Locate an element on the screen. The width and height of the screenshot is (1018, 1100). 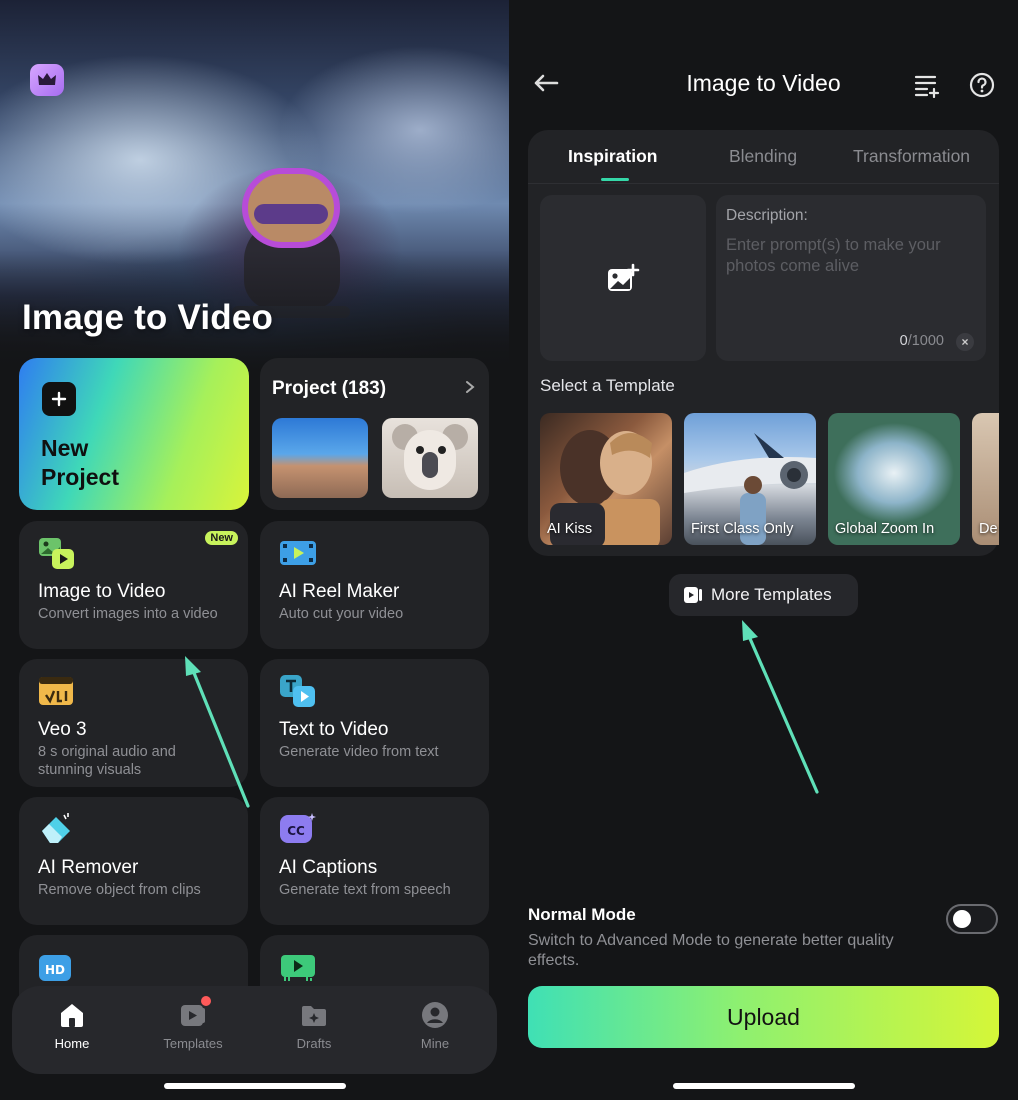
captions-icon: CC is located at coordinates (298, 829).